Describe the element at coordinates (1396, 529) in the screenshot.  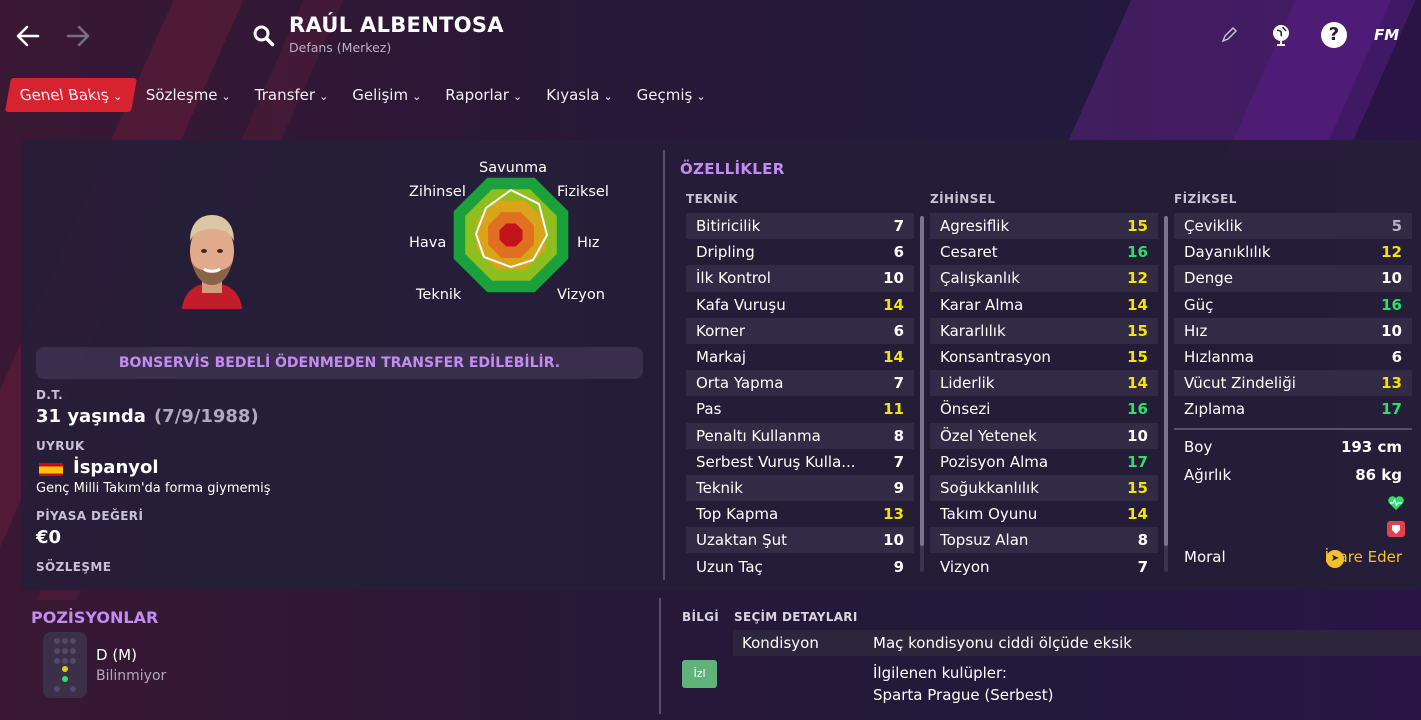
I see `injury-icon` at that location.